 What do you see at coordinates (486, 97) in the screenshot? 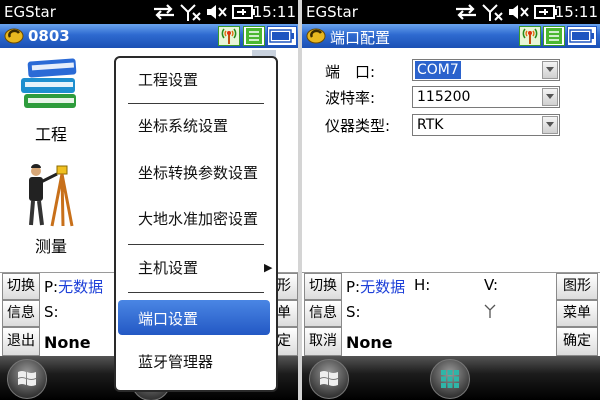
I see `baud-rate-select: 115200` at bounding box center [486, 97].